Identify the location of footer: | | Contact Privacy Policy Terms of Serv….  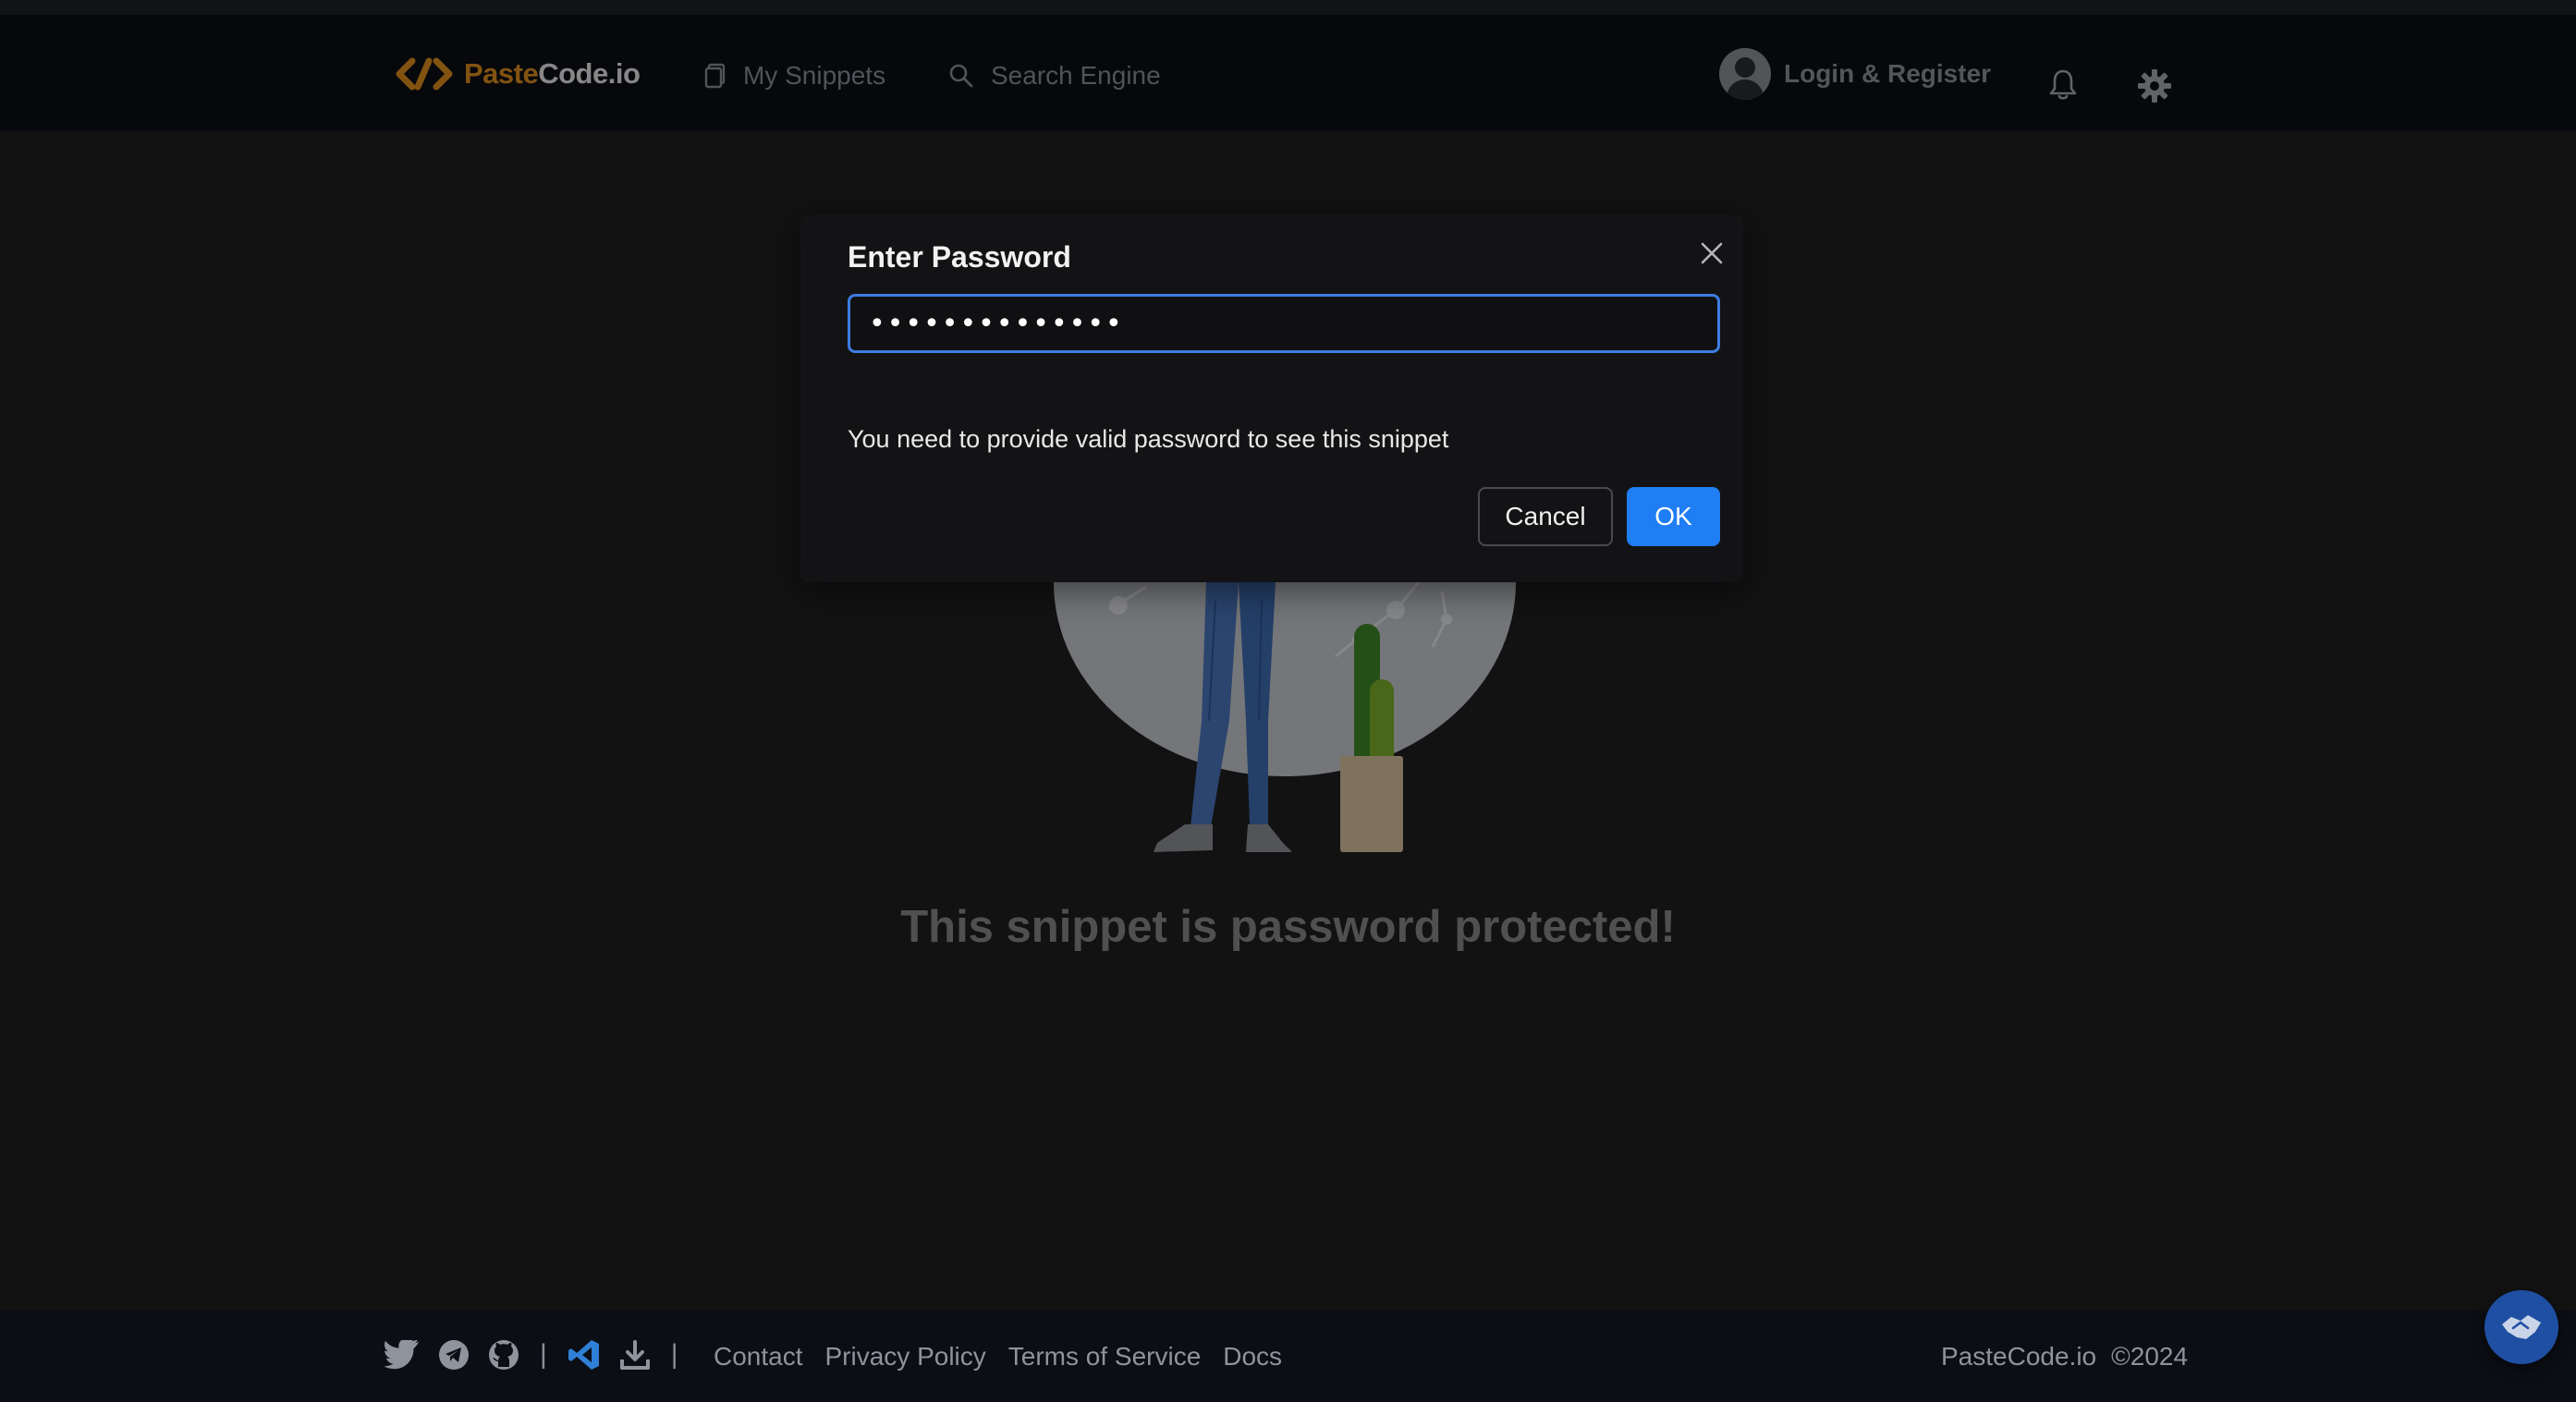
(1288, 1356).